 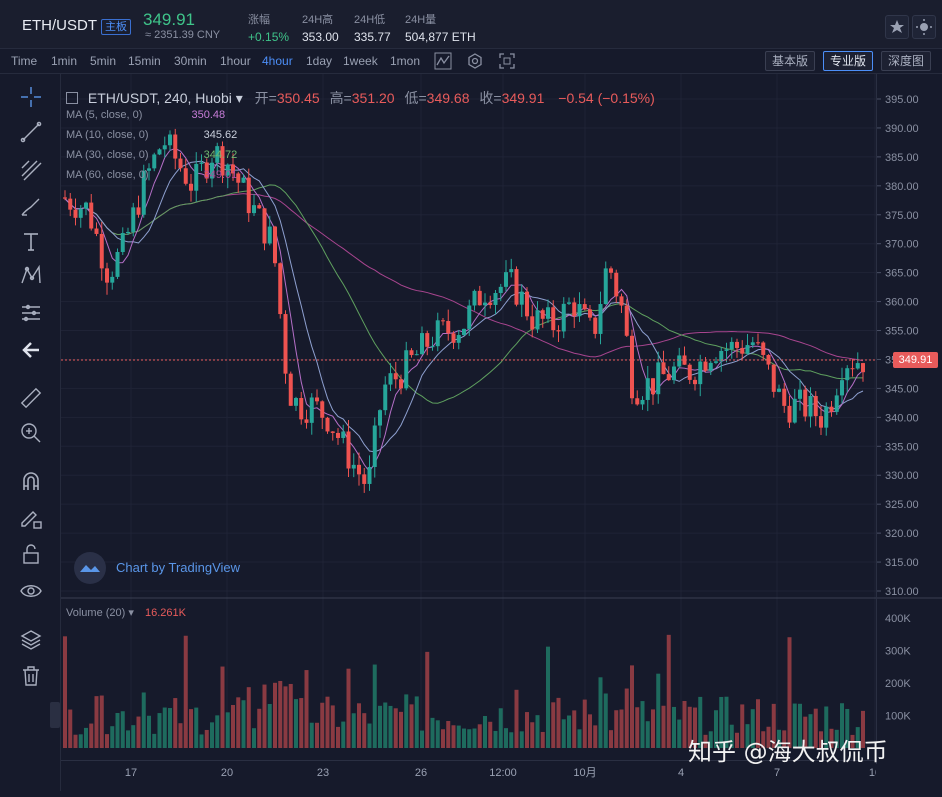 I want to click on ma-10-legend: MA (10, close, 0) 345.62, so click(x=151, y=135).